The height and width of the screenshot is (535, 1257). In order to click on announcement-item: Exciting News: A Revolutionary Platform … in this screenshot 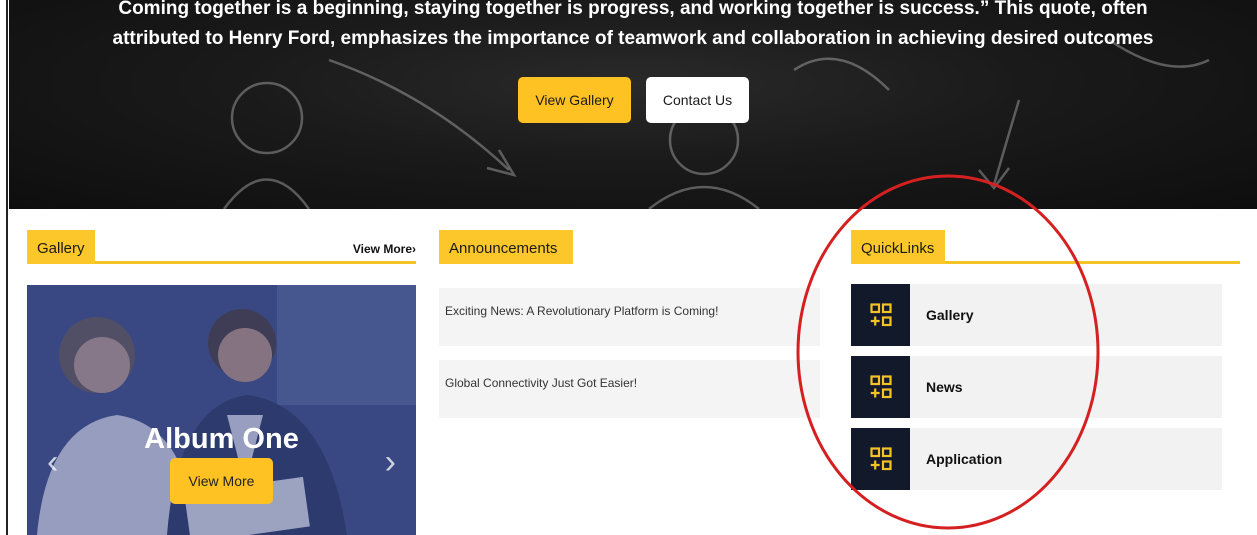, I will do `click(629, 317)`.